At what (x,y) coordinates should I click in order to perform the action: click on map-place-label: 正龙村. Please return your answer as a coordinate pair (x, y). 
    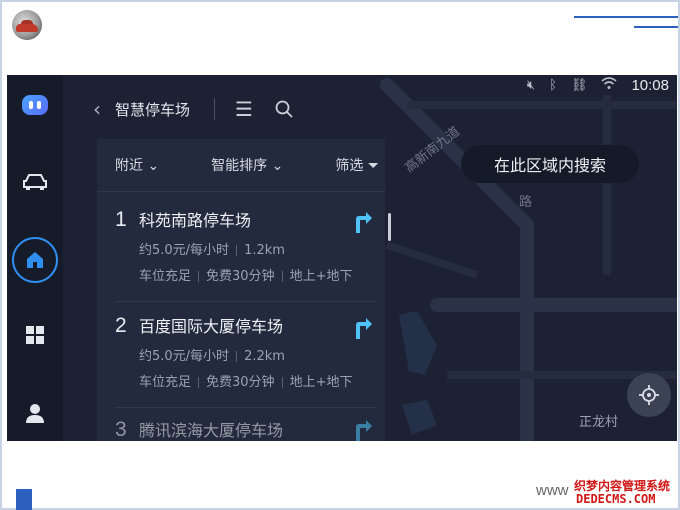
    Looking at the image, I should click on (599, 422).